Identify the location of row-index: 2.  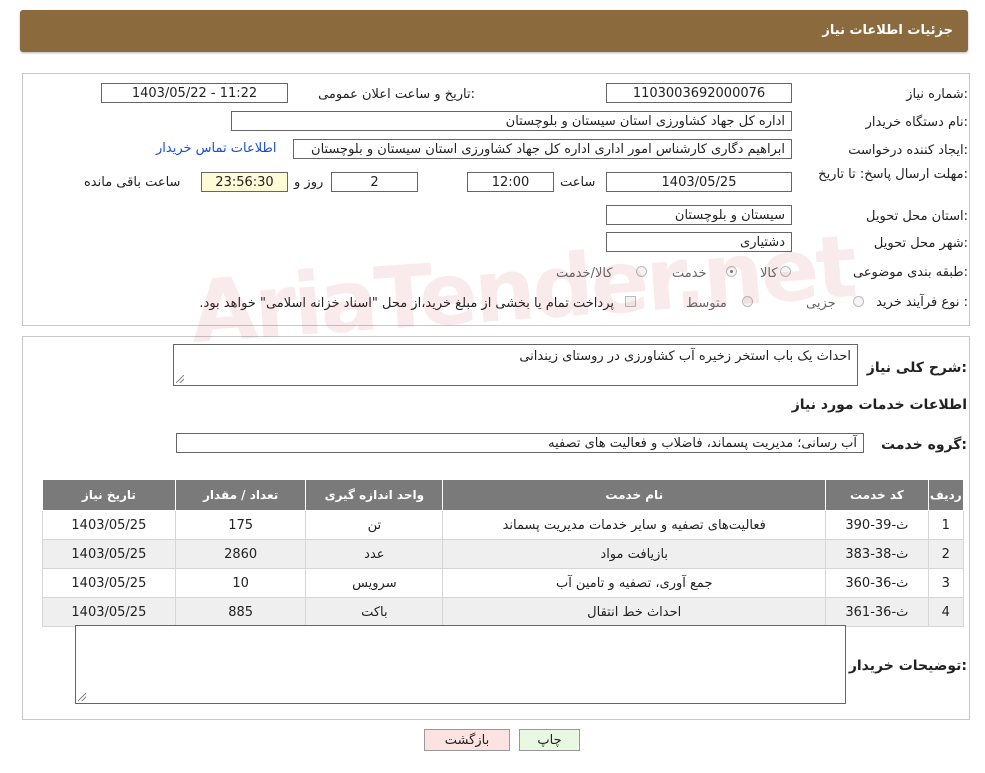
(946, 554).